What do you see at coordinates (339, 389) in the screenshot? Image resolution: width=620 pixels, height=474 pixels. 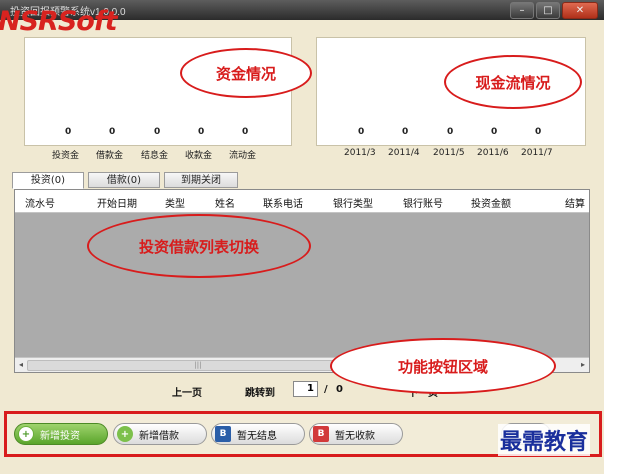 I see `page-total: 0` at bounding box center [339, 389].